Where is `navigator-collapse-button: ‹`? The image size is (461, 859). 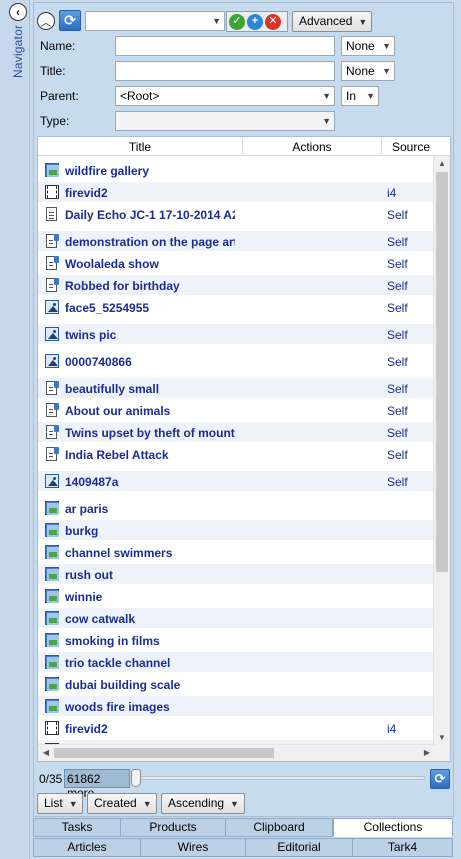 navigator-collapse-button: ‹ is located at coordinates (18, 12).